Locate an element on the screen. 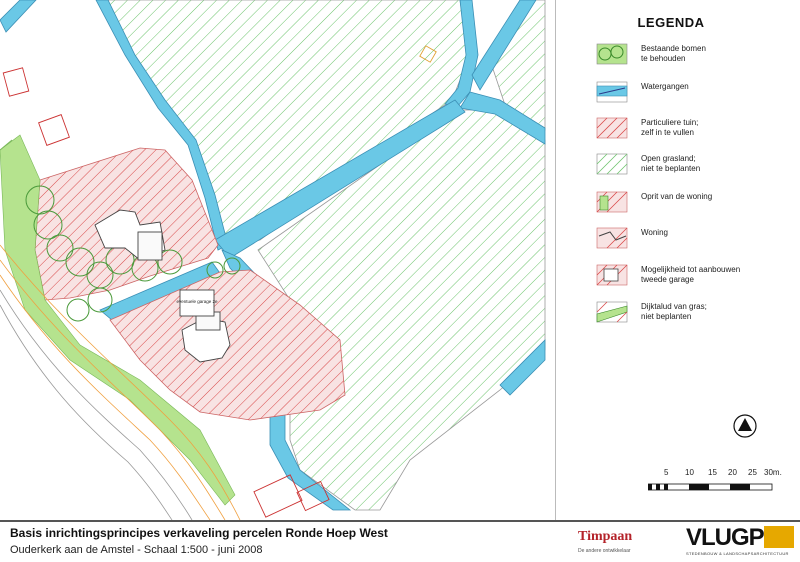 The width and height of the screenshot is (800, 562). grassland-icon is located at coordinates (612, 164).